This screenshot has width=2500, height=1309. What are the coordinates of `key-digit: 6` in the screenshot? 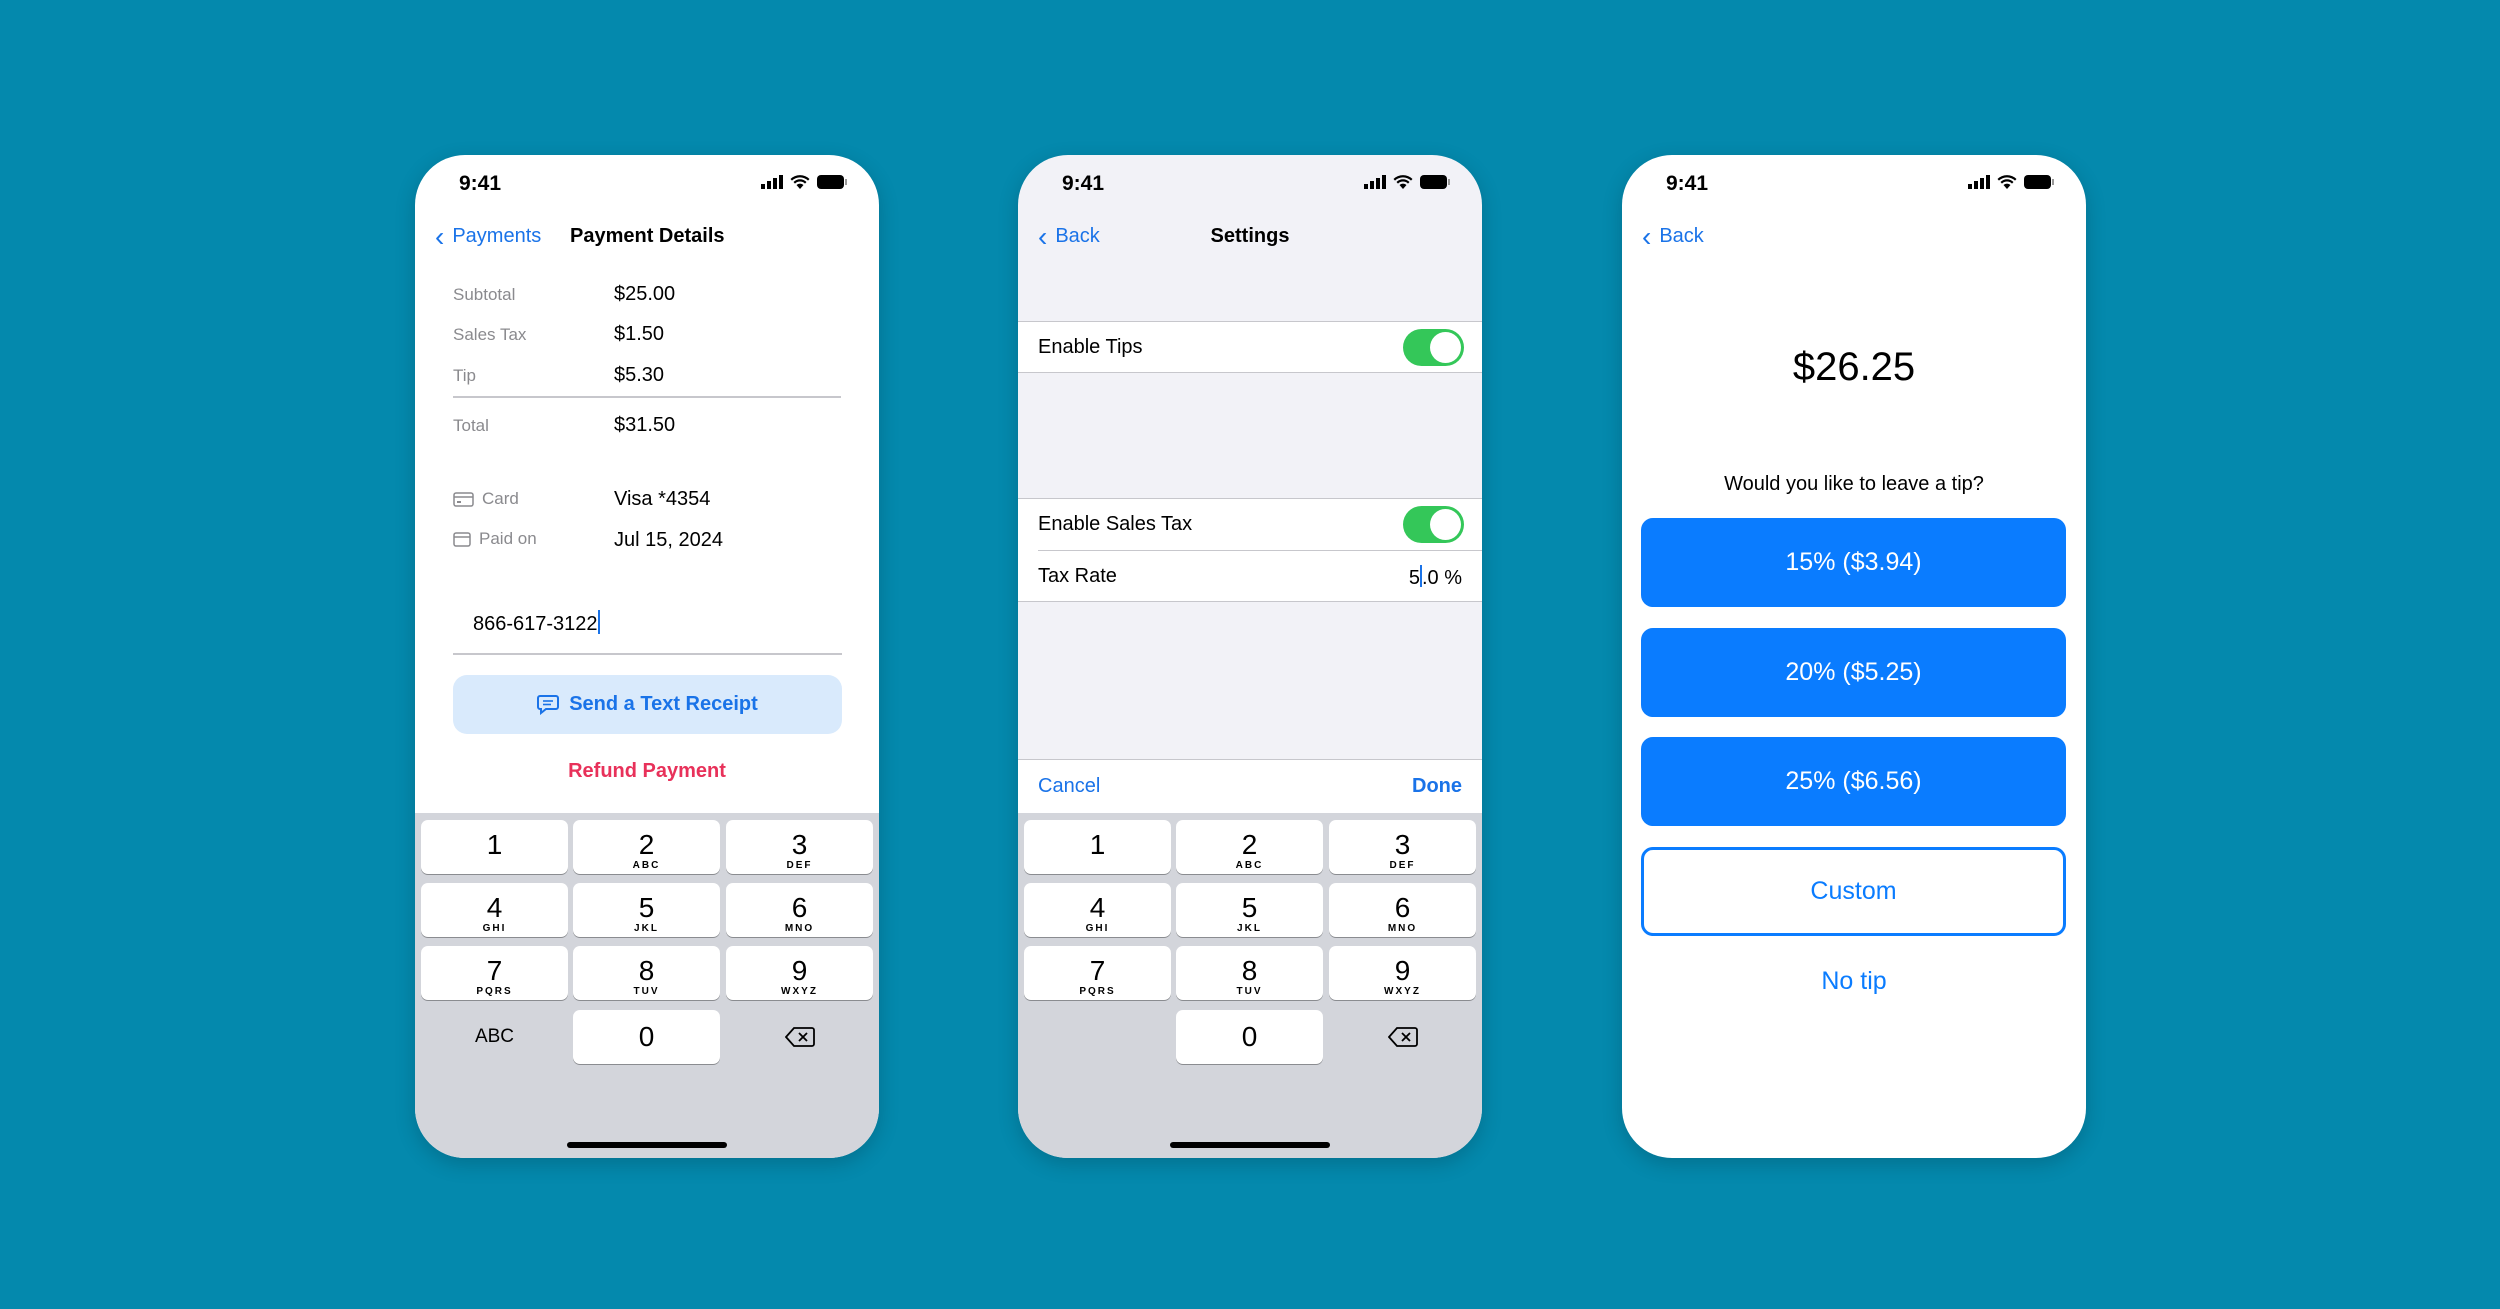 It's located at (799, 907).